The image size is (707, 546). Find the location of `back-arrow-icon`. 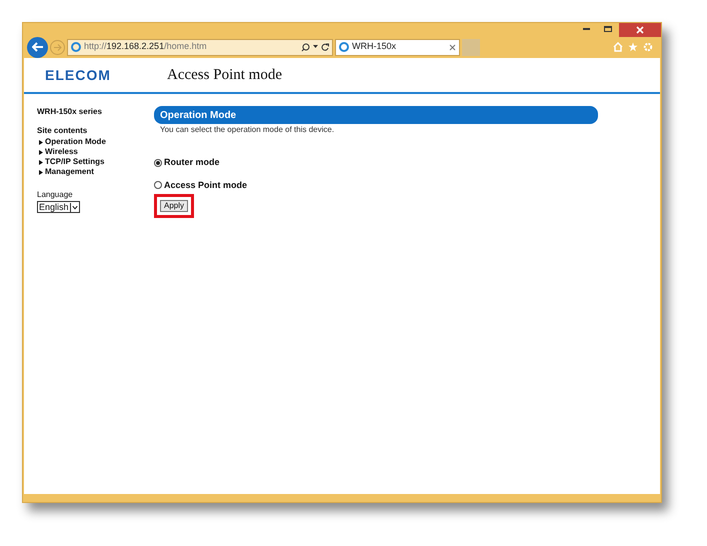

back-arrow-icon is located at coordinates (38, 47).